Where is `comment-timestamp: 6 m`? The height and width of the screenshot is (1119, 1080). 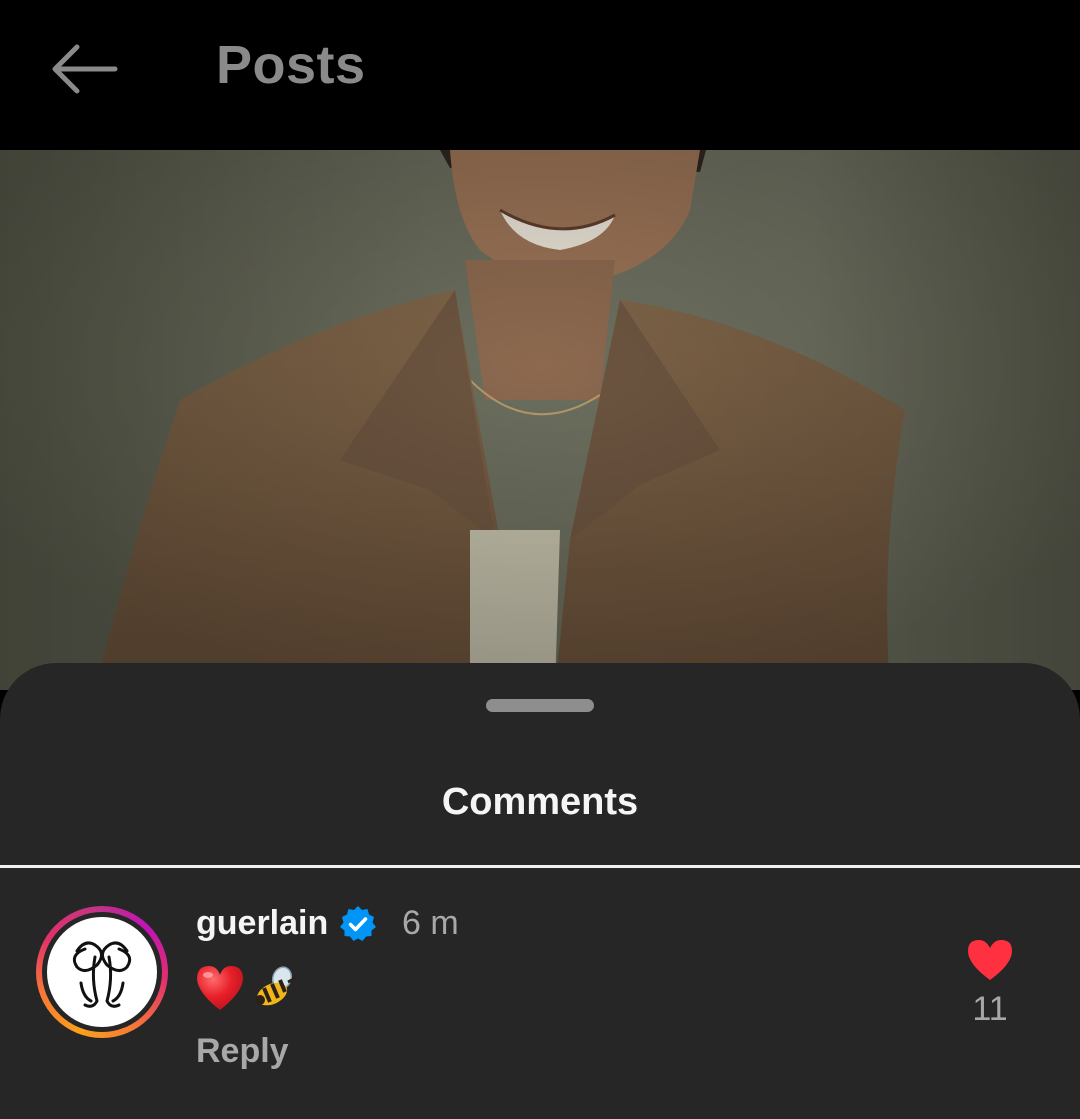
comment-timestamp: 6 m is located at coordinates (430, 923).